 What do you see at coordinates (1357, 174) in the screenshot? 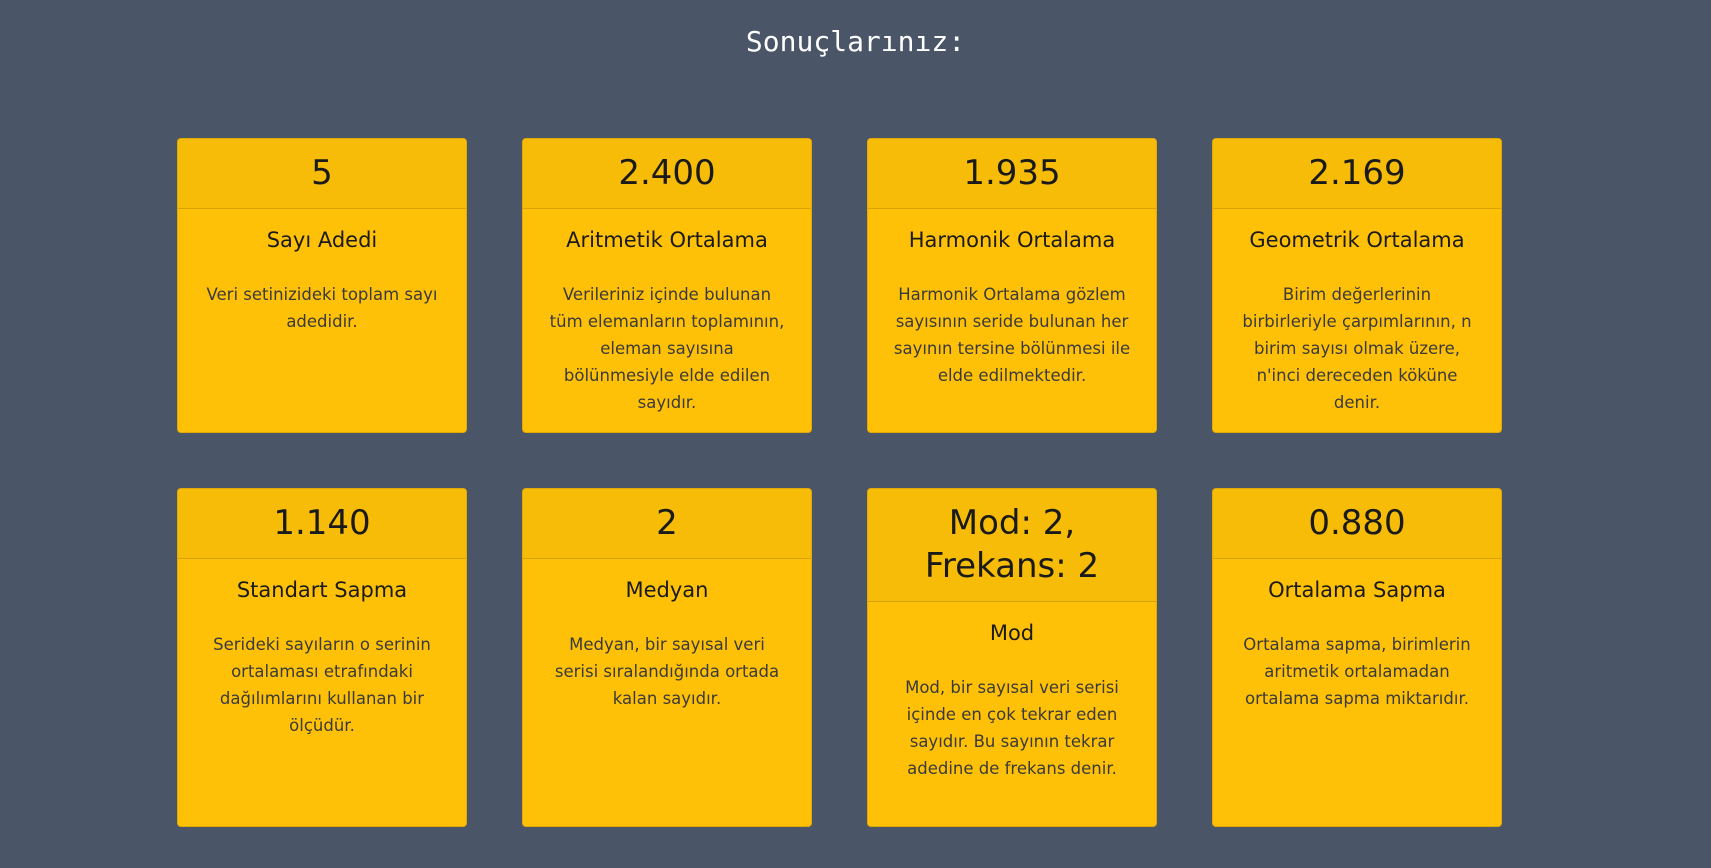
I see `result-value: 2.169` at bounding box center [1357, 174].